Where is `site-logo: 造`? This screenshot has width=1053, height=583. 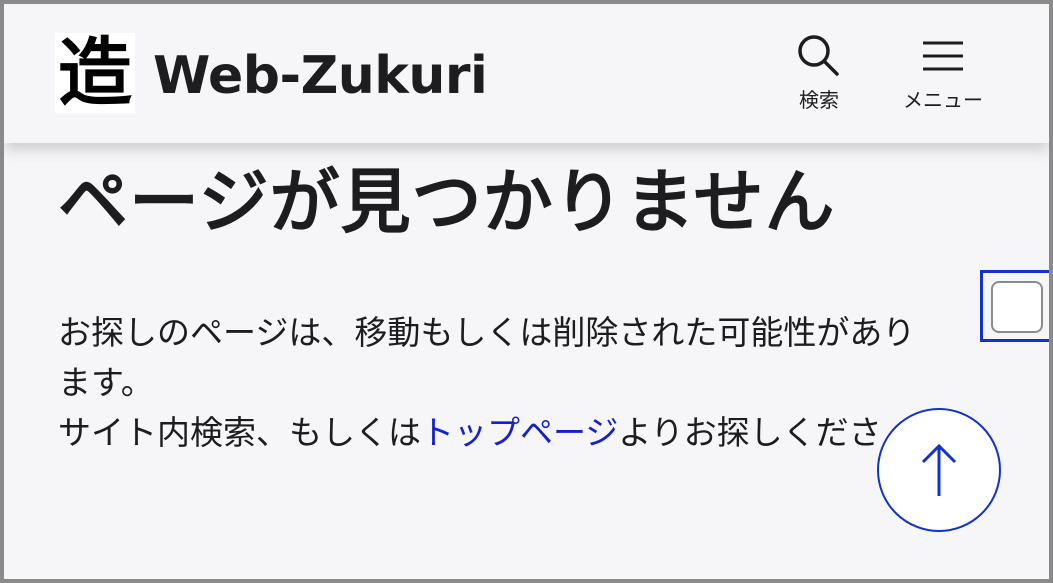 site-logo: 造 is located at coordinates (95, 73).